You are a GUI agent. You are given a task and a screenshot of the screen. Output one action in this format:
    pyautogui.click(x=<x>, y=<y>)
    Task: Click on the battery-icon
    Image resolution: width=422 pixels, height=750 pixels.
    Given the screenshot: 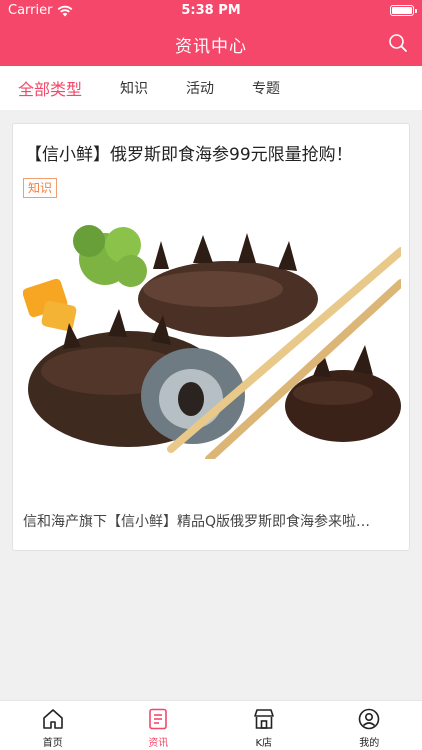 What is the action you would take?
    pyautogui.click(x=403, y=10)
    